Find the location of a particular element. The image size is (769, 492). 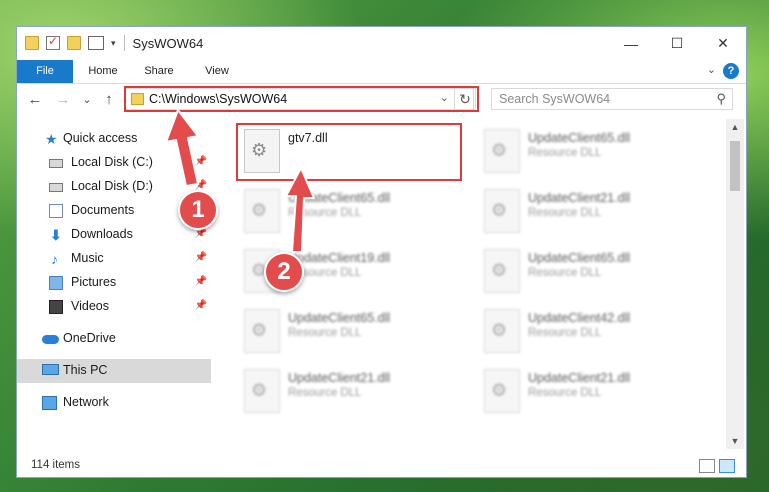

sidebar-item-videos: Videos 📌 is located at coordinates (114, 307).